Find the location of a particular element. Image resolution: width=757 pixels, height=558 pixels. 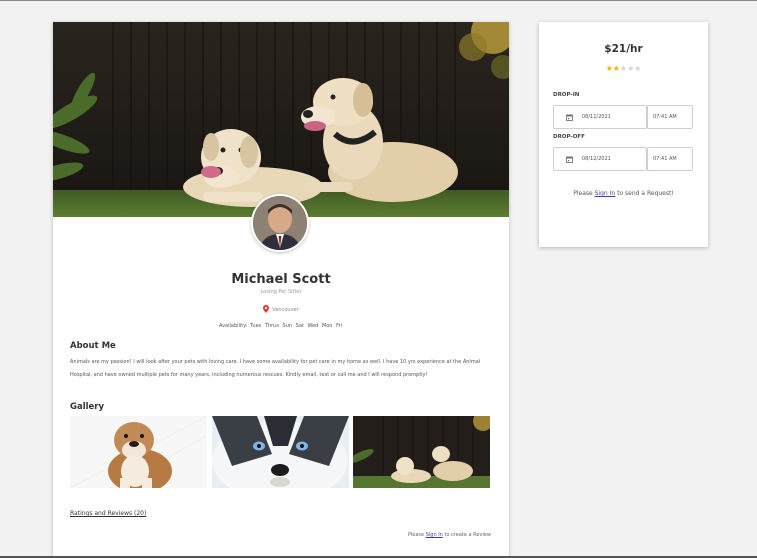

sitter-tagline: Loving Pet Sitter is located at coordinates (281, 292).